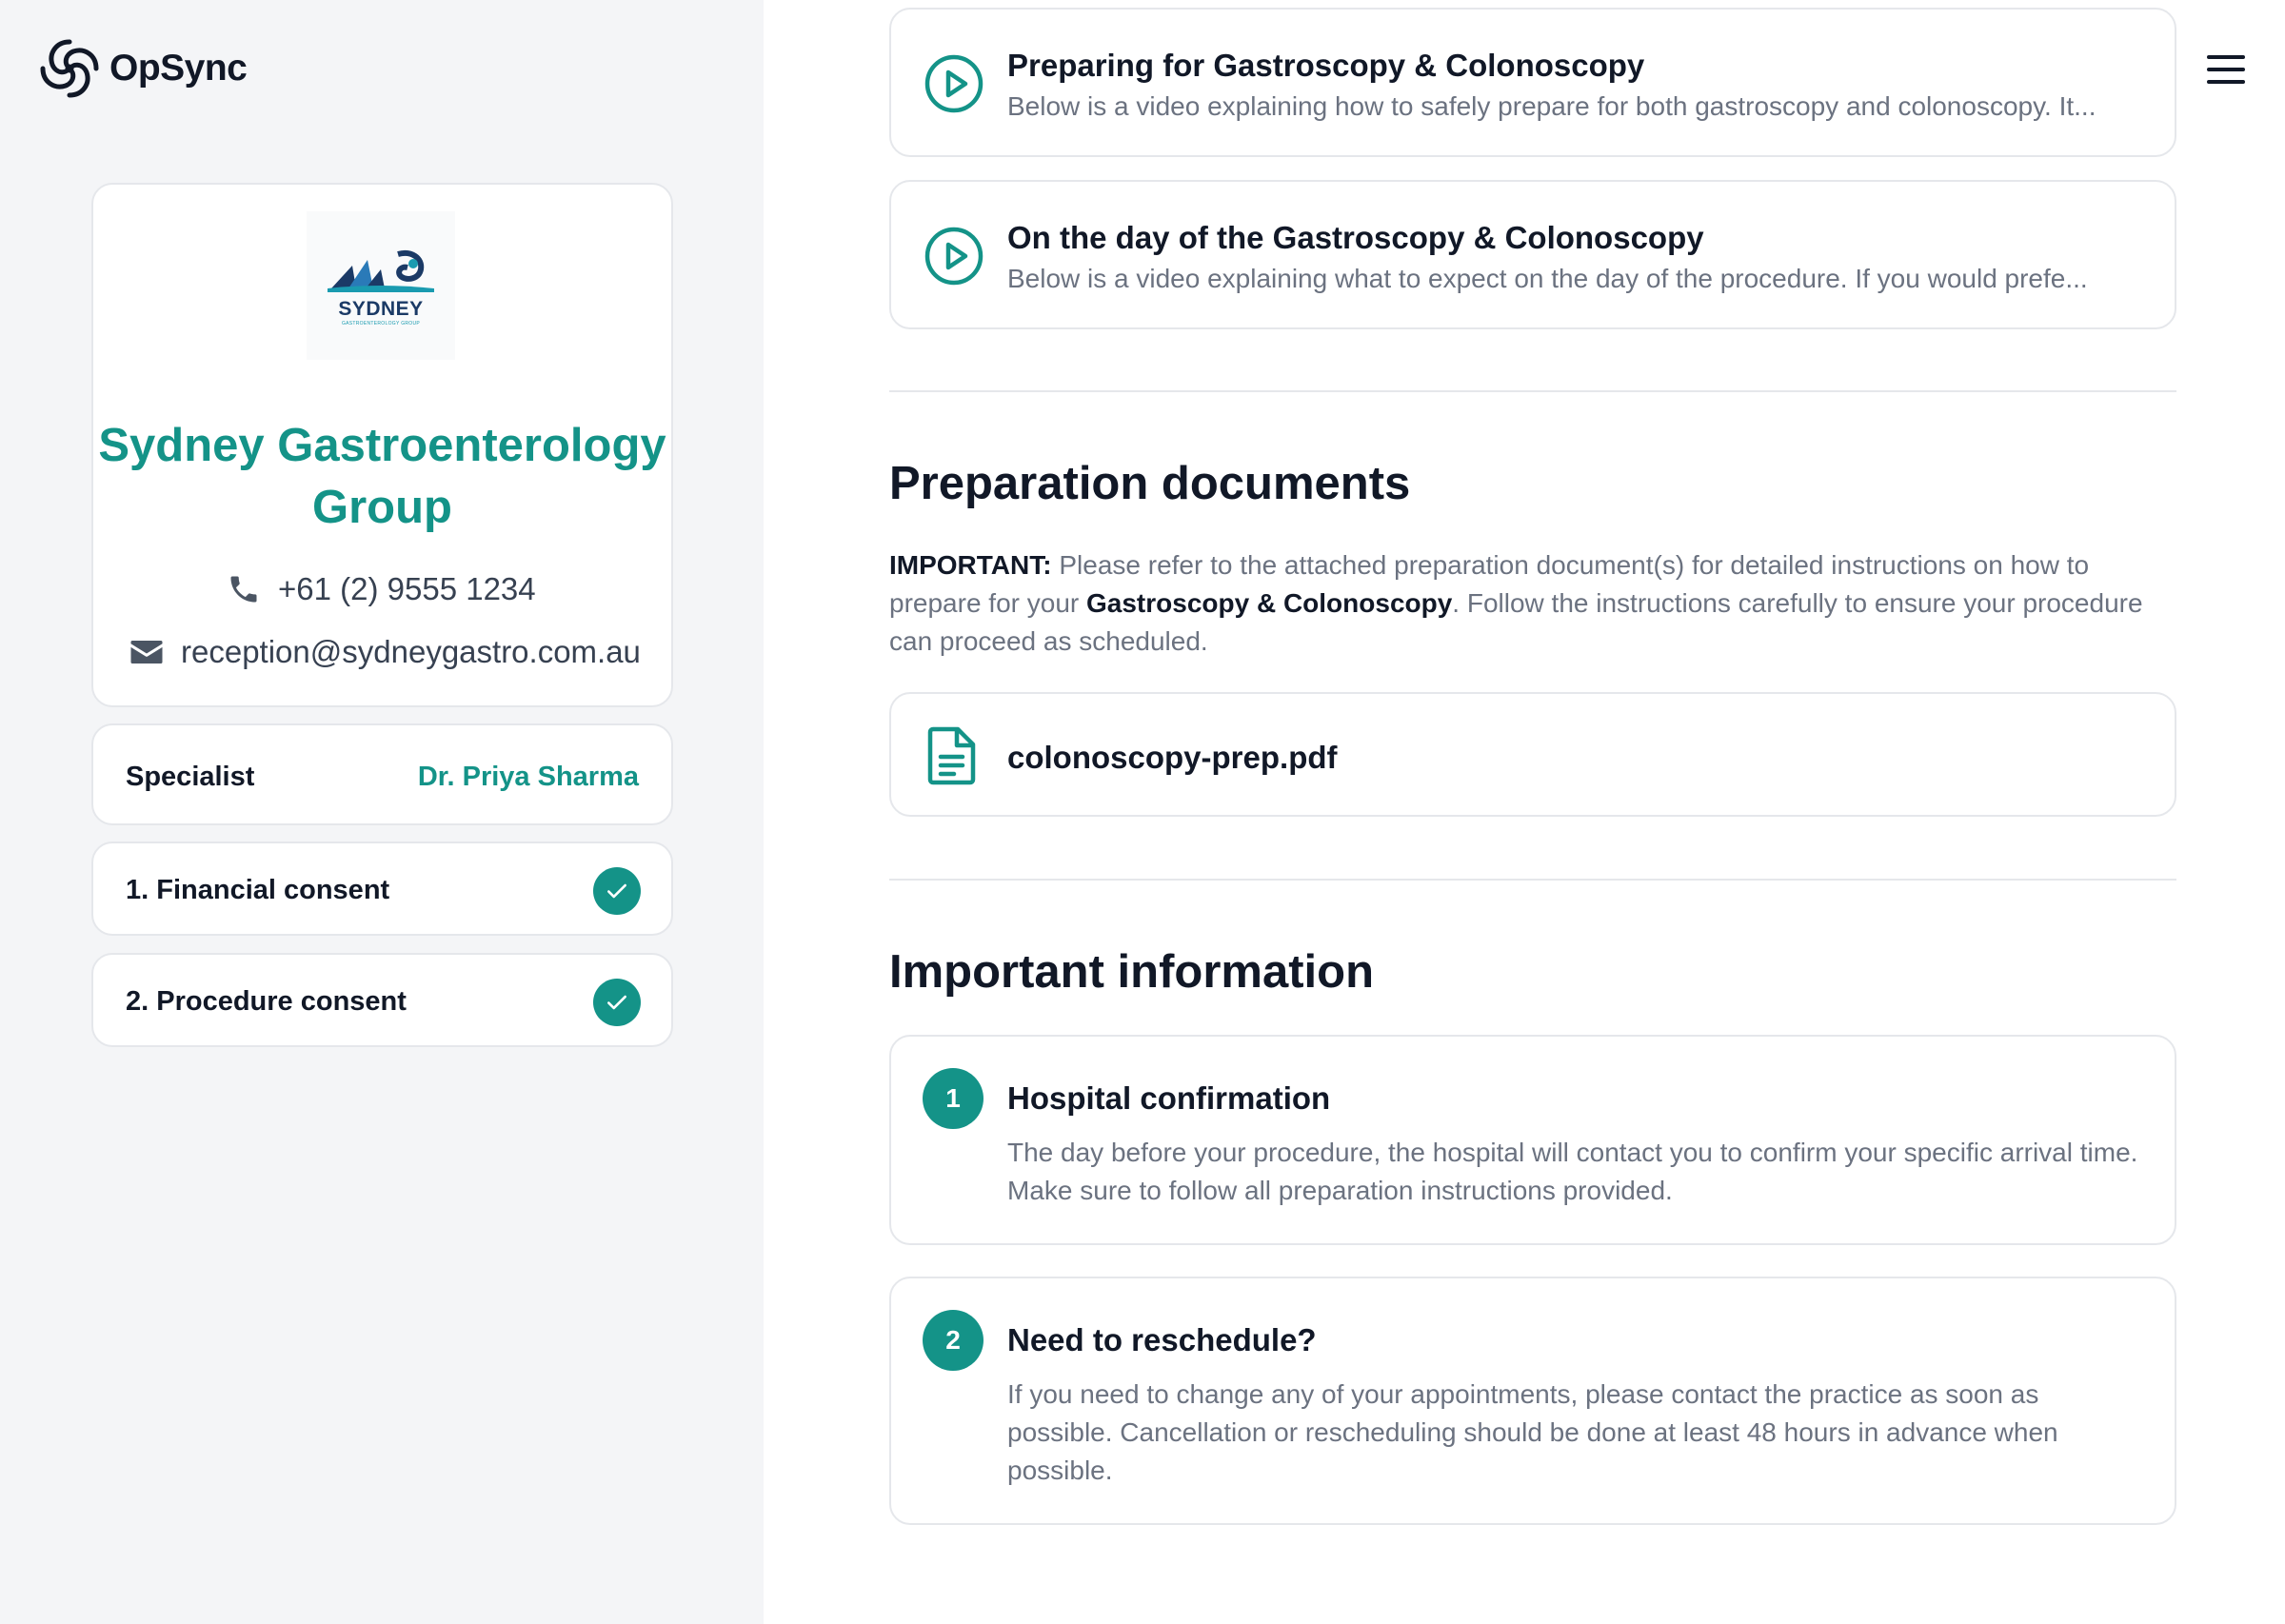 The height and width of the screenshot is (1624, 2285). Describe the element at coordinates (1162, 1339) in the screenshot. I see `info-title: Need to reschedule?` at that location.